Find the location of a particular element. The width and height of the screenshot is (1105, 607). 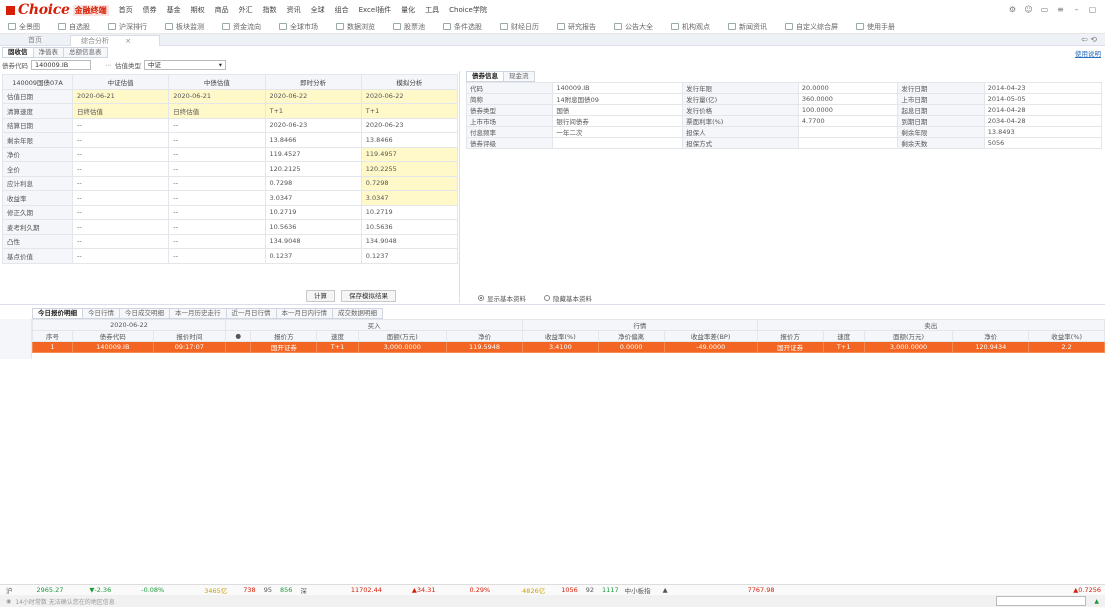

table-row: 基点价值 -- -- 0.1237 0.1237 is located at coordinates (230, 256).